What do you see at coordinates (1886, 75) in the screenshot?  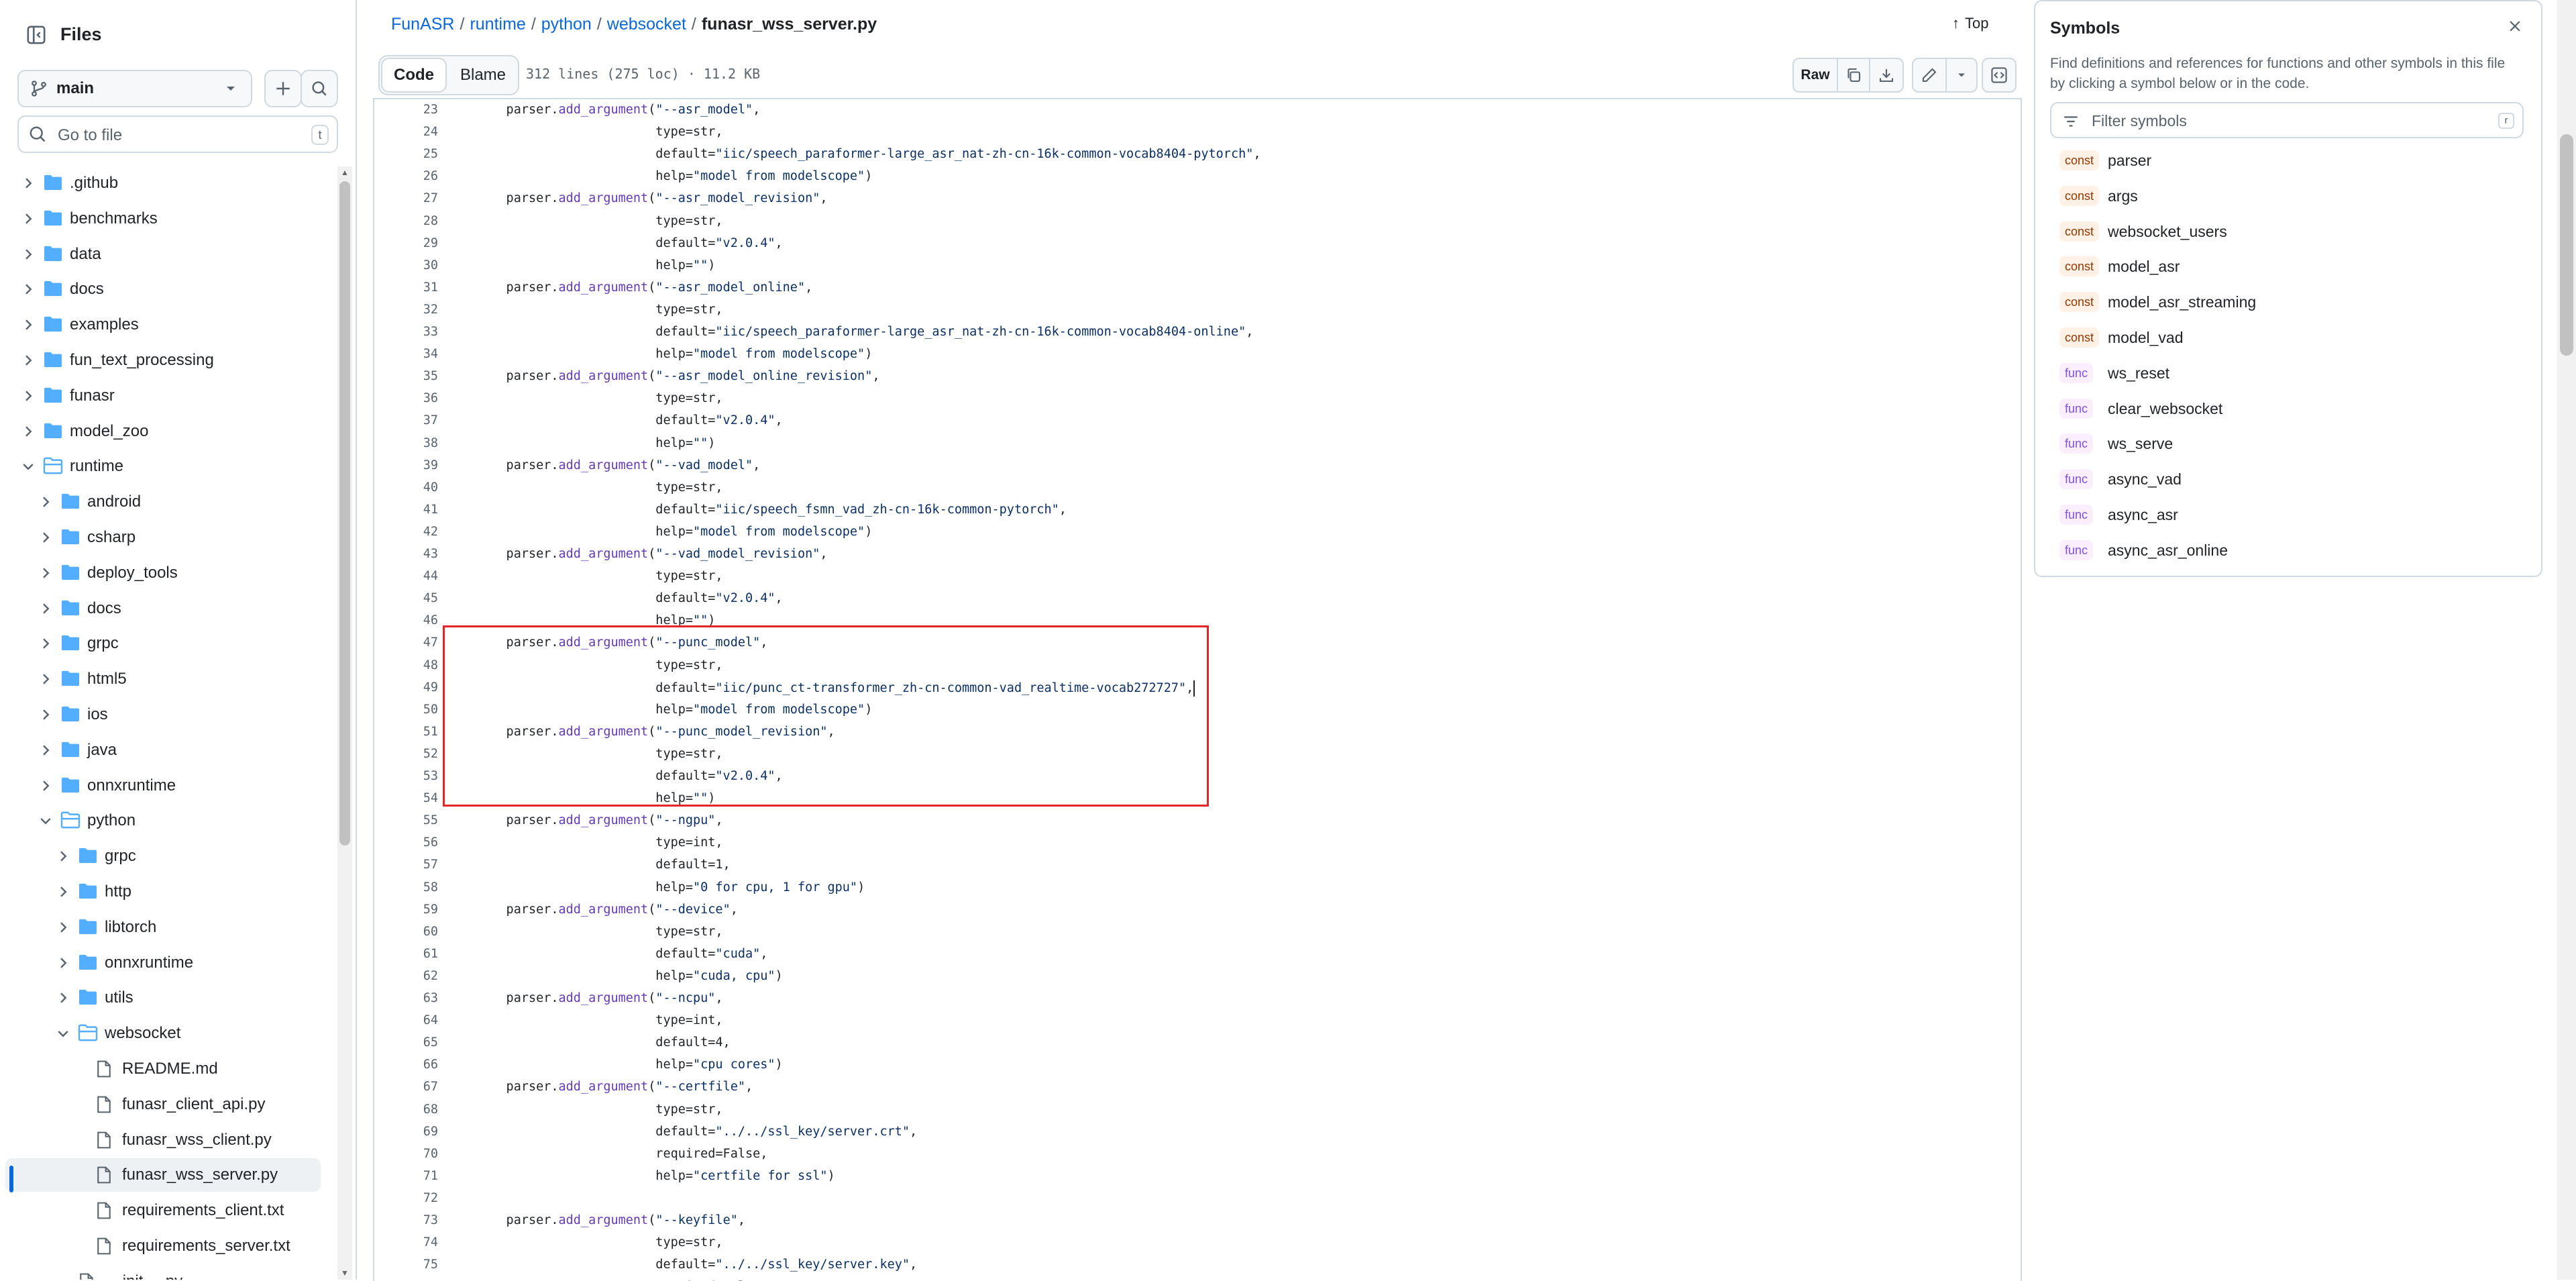 I see `download-button` at bounding box center [1886, 75].